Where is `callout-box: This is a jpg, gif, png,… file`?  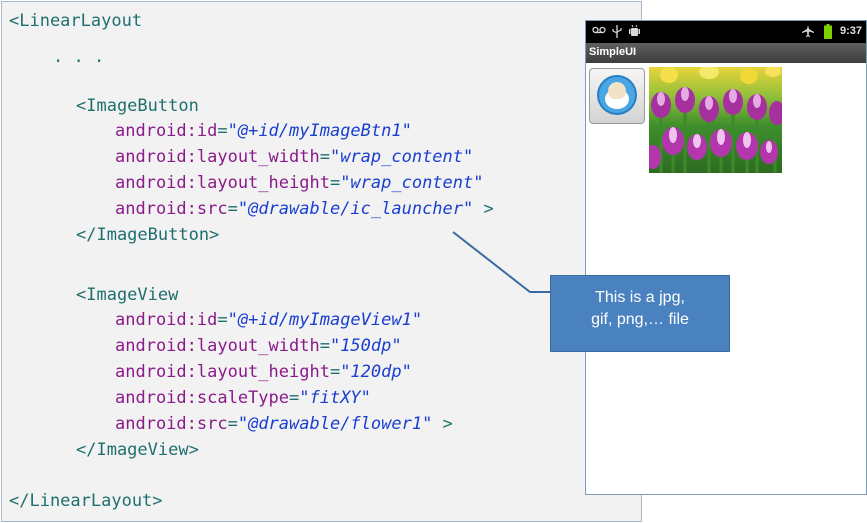
callout-box: This is a jpg, gif, png,… file is located at coordinates (640, 313).